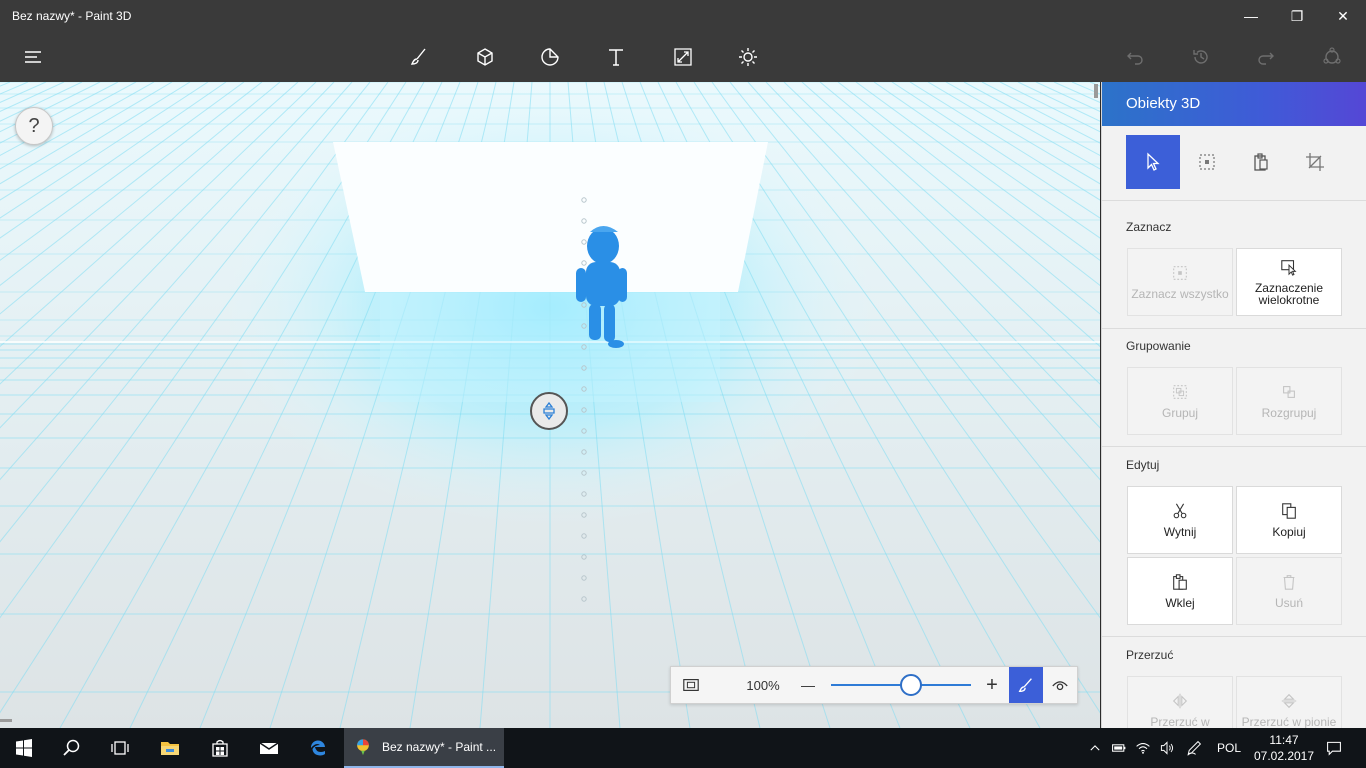 The image size is (1366, 768). What do you see at coordinates (24, 748) in the screenshot?
I see `start-windows-icon` at bounding box center [24, 748].